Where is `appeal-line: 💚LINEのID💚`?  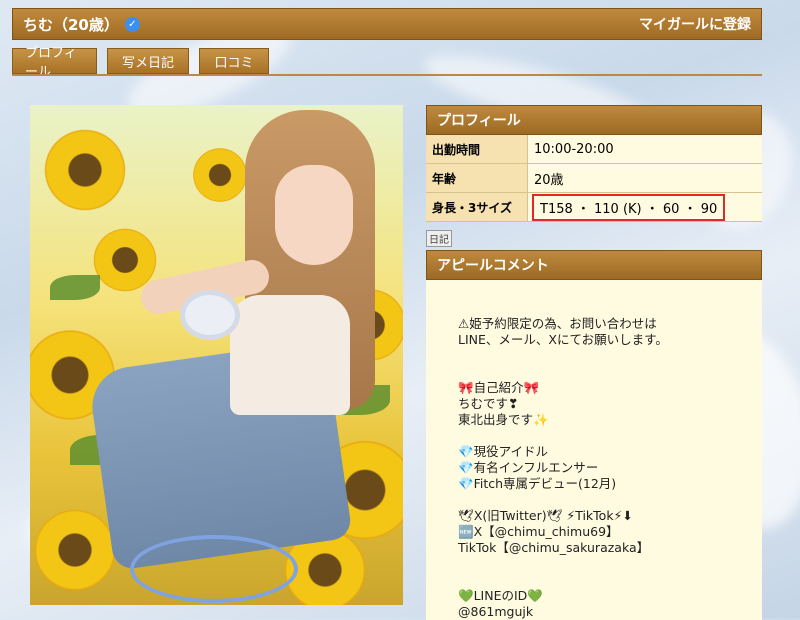 appeal-line: 💚LINEのID💚 is located at coordinates (500, 595).